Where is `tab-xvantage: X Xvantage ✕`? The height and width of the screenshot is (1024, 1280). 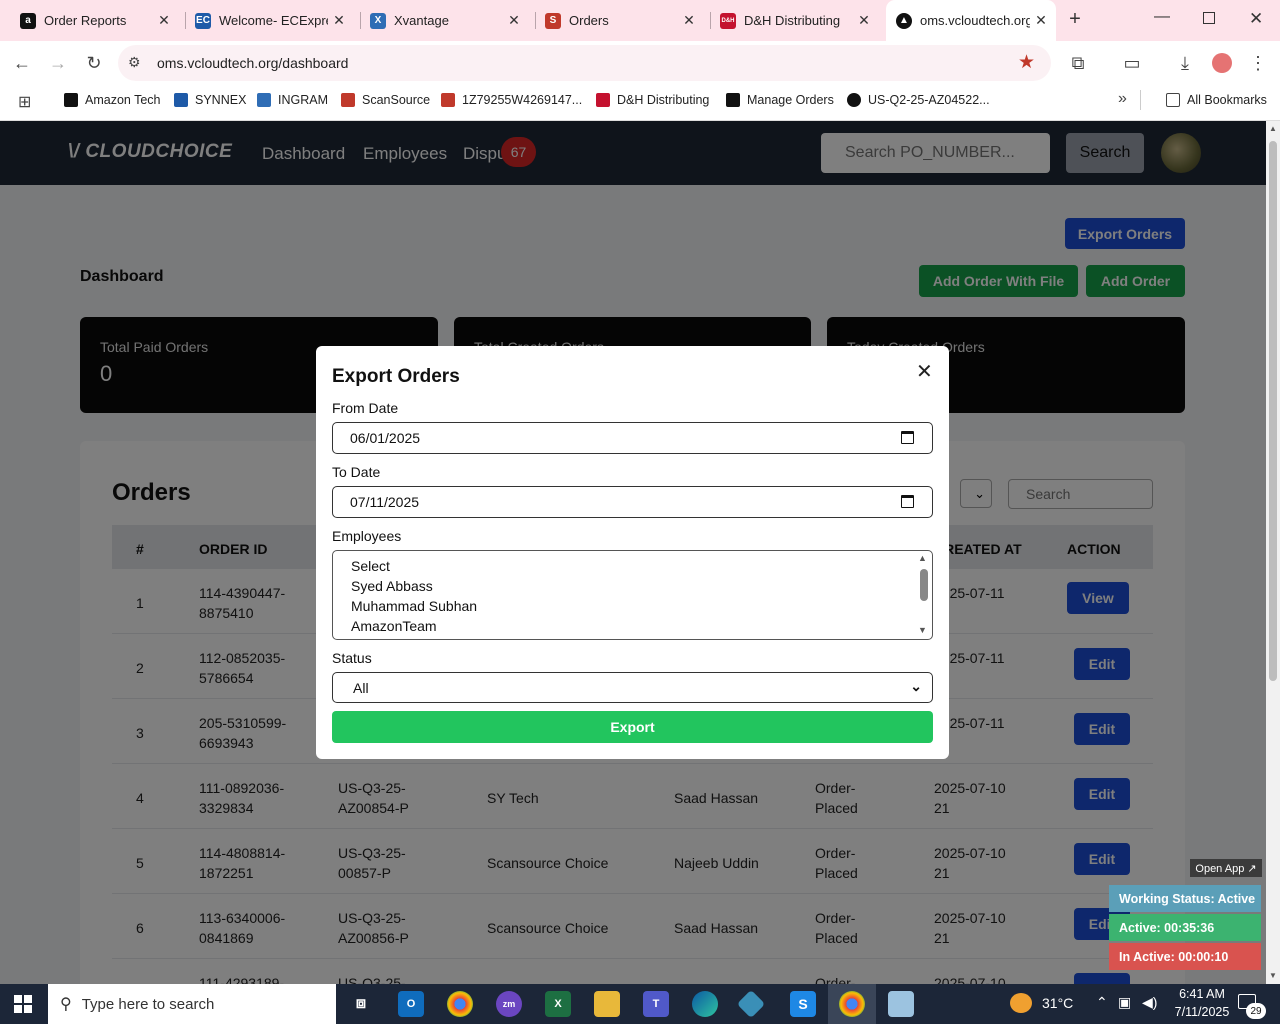 tab-xvantage: X Xvantage ✕ is located at coordinates (442, 20).